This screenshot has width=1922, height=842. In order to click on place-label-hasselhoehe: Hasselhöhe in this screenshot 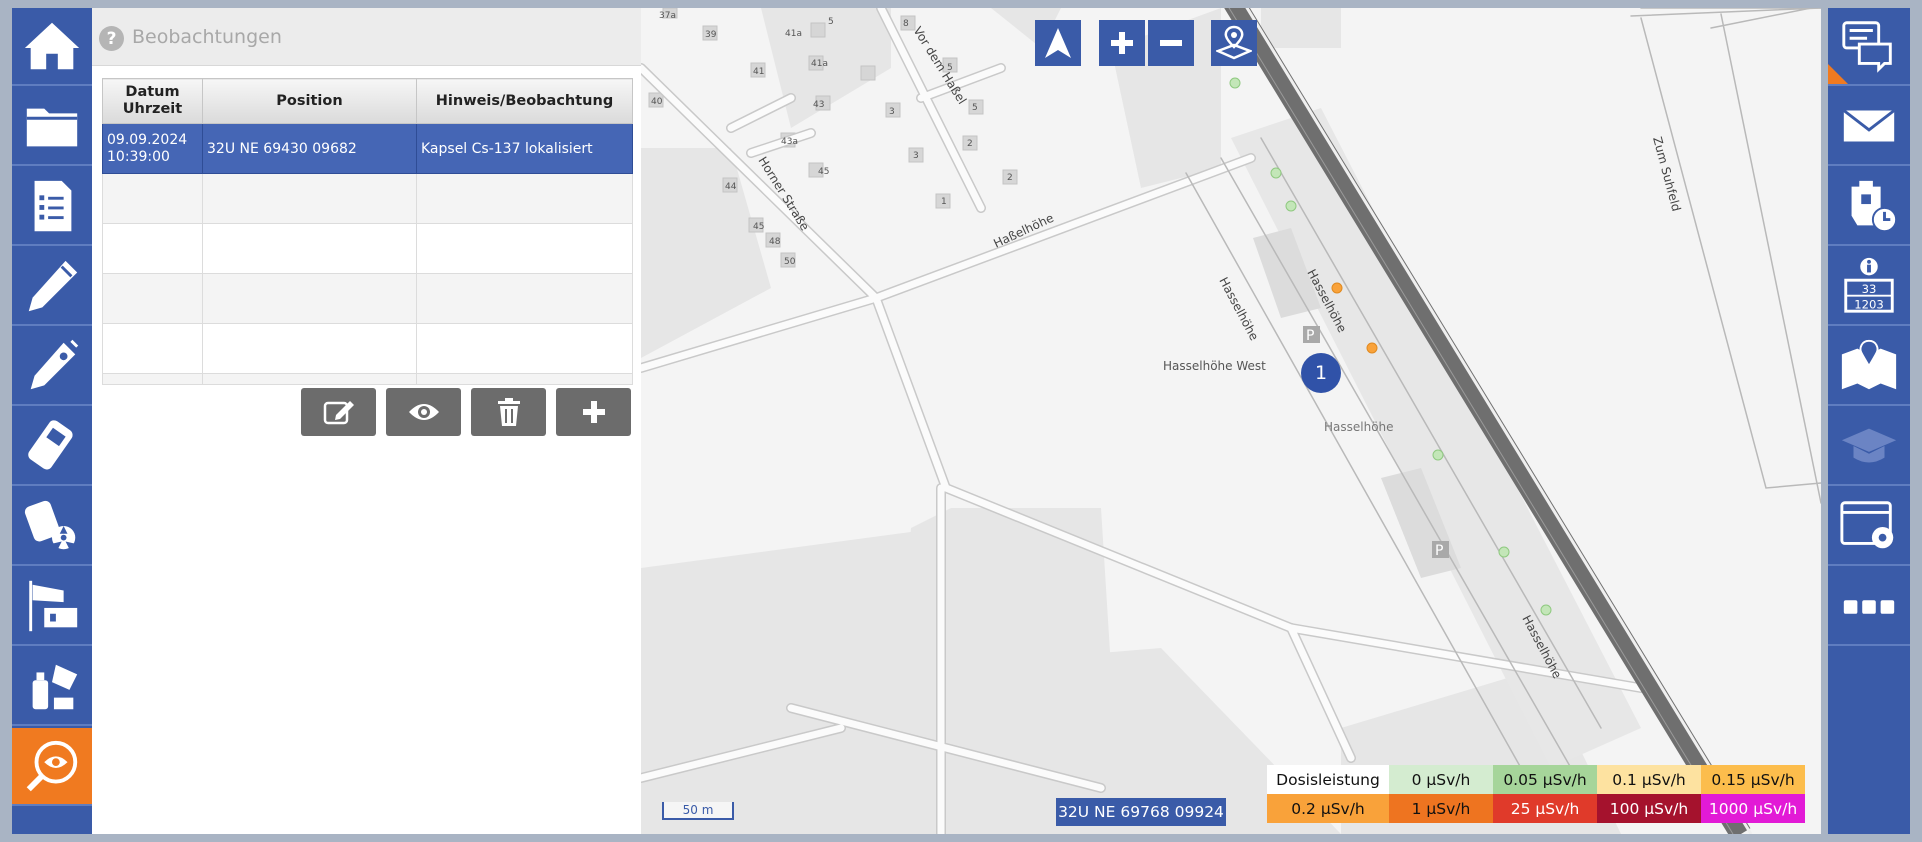, I will do `click(1359, 427)`.